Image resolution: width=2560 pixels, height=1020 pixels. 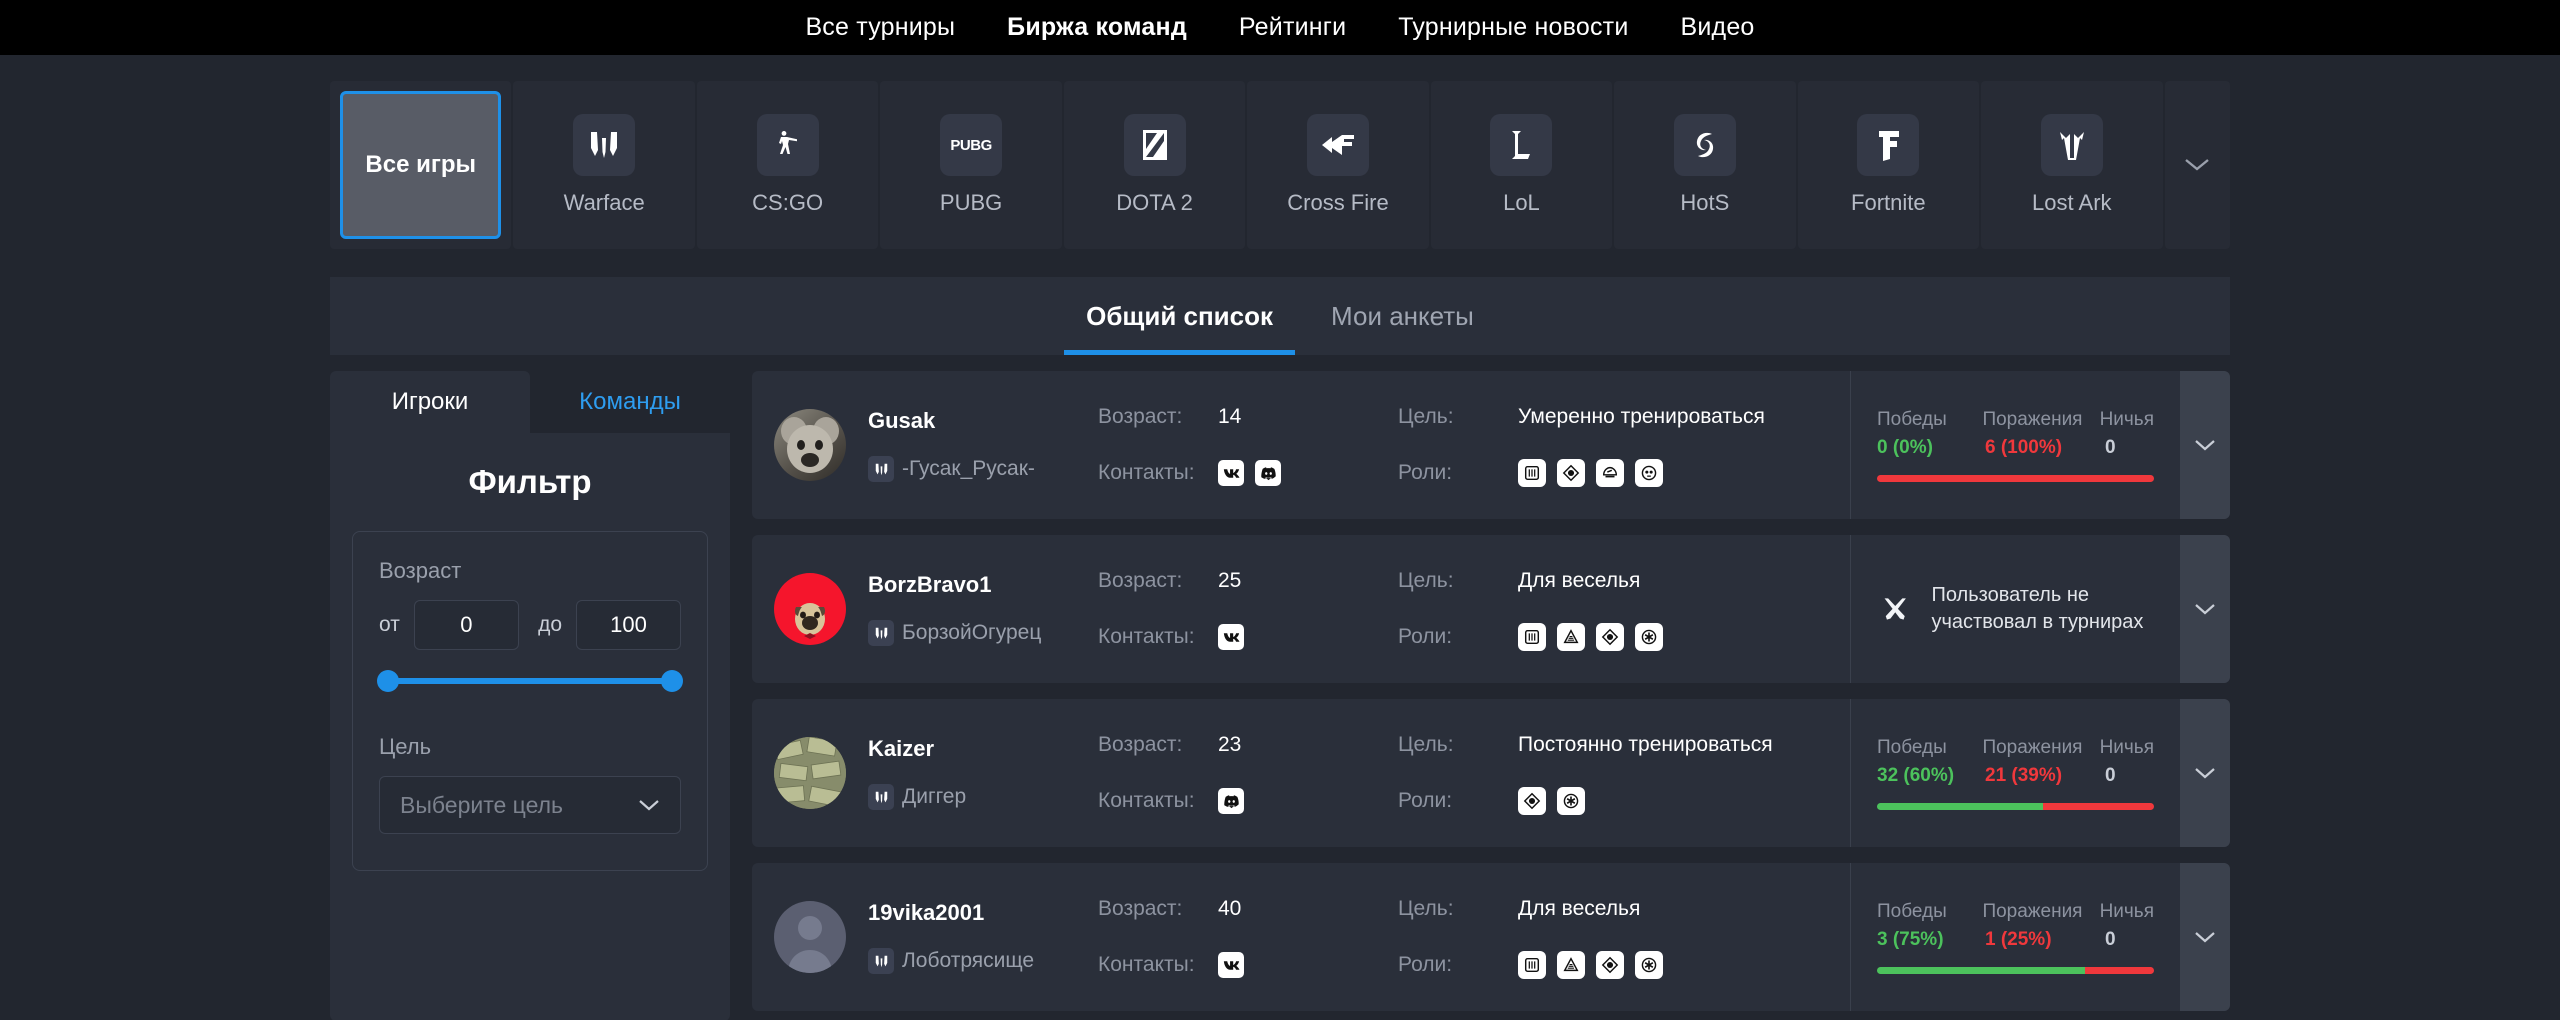 I want to click on slider-track, so click(x=530, y=681).